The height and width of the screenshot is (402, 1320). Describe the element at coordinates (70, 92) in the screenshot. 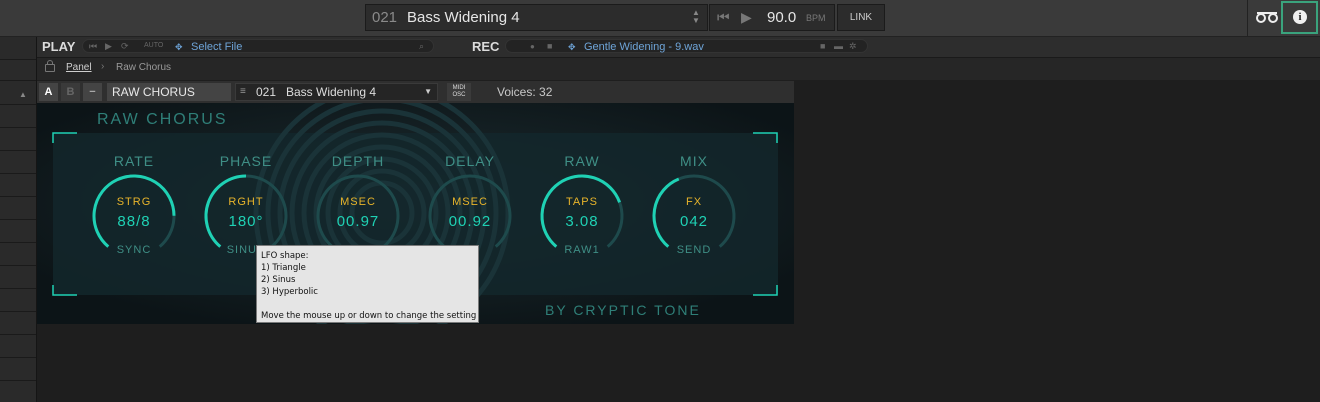

I see `slot-b-button: B` at that location.